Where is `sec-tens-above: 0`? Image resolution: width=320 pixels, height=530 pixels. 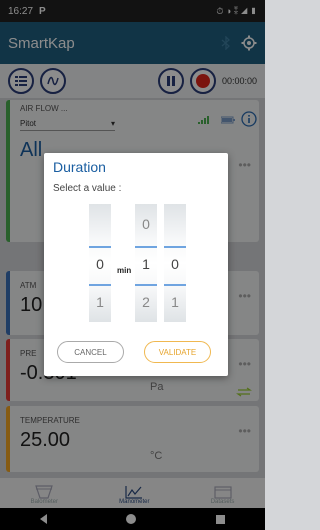 sec-tens-above: 0 is located at coordinates (146, 224).